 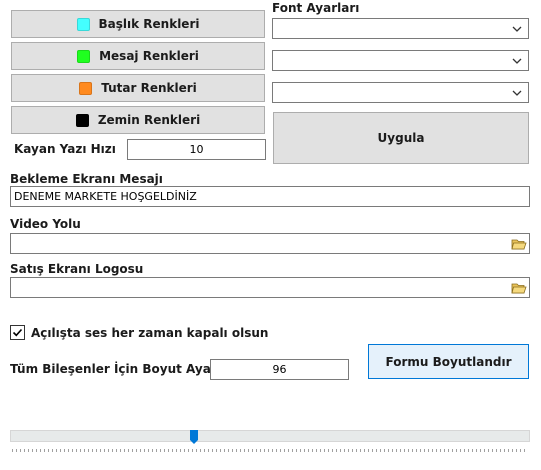 I want to click on message-colors-button: Mesaj Renkleri, so click(x=138, y=56).